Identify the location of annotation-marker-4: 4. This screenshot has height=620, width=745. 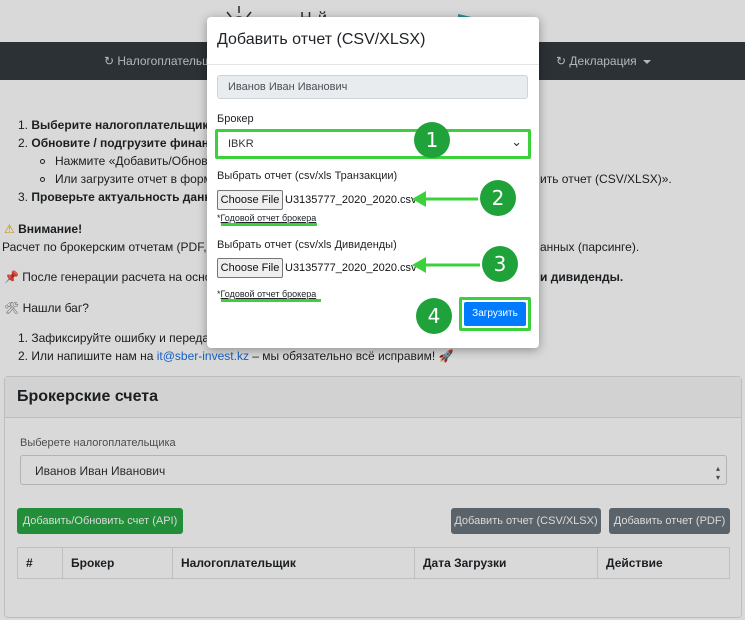
(434, 316).